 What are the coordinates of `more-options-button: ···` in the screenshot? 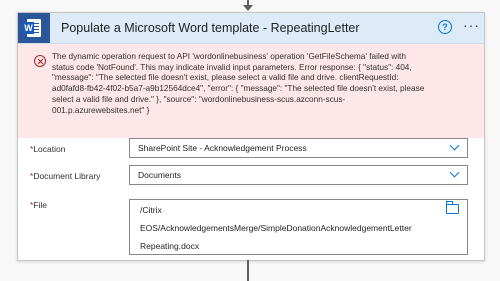 It's located at (471, 25).